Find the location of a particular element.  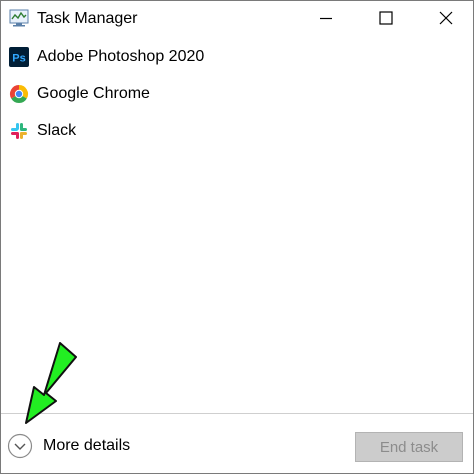

chrome-icon is located at coordinates (19, 94).